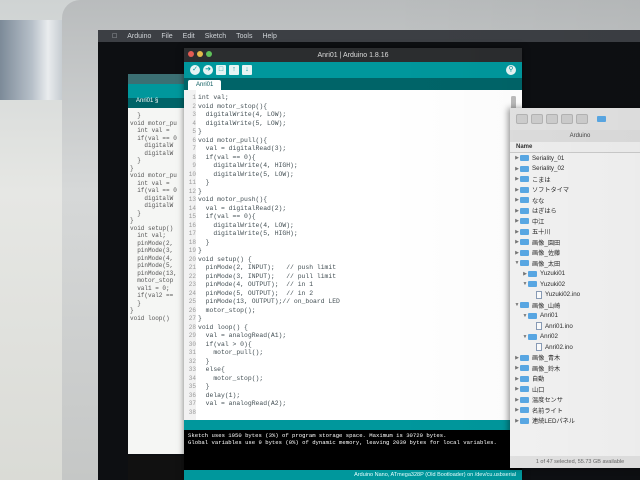  I want to click on column-view-button, so click(552, 119).